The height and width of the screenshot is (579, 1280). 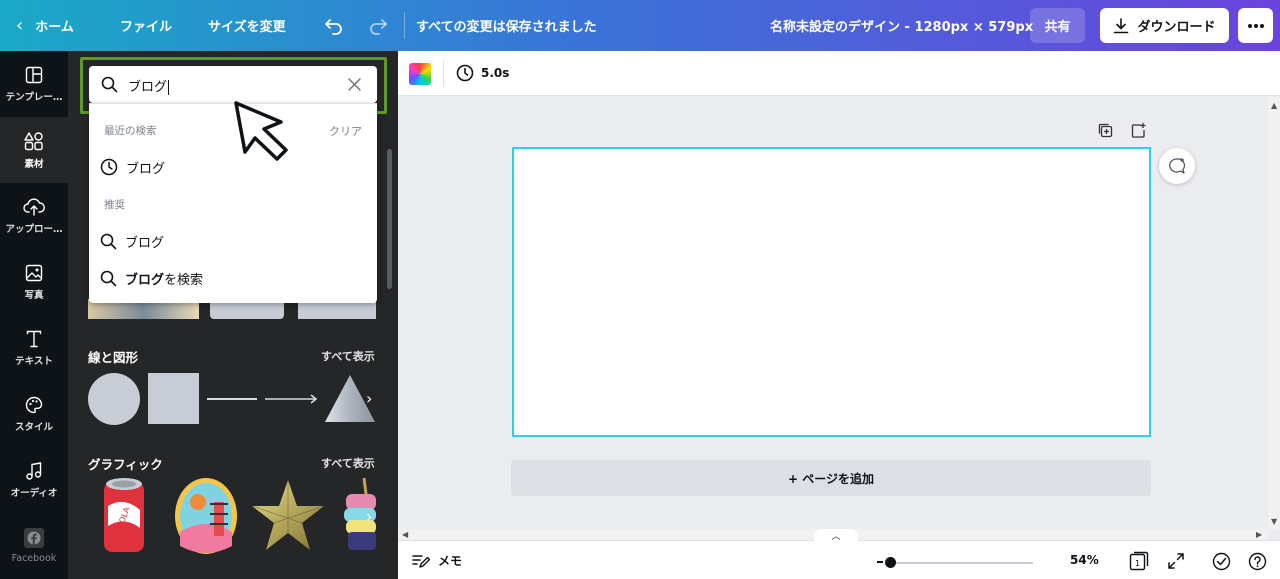 What do you see at coordinates (495, 73) in the screenshot?
I see `duration-value: 5.0s` at bounding box center [495, 73].